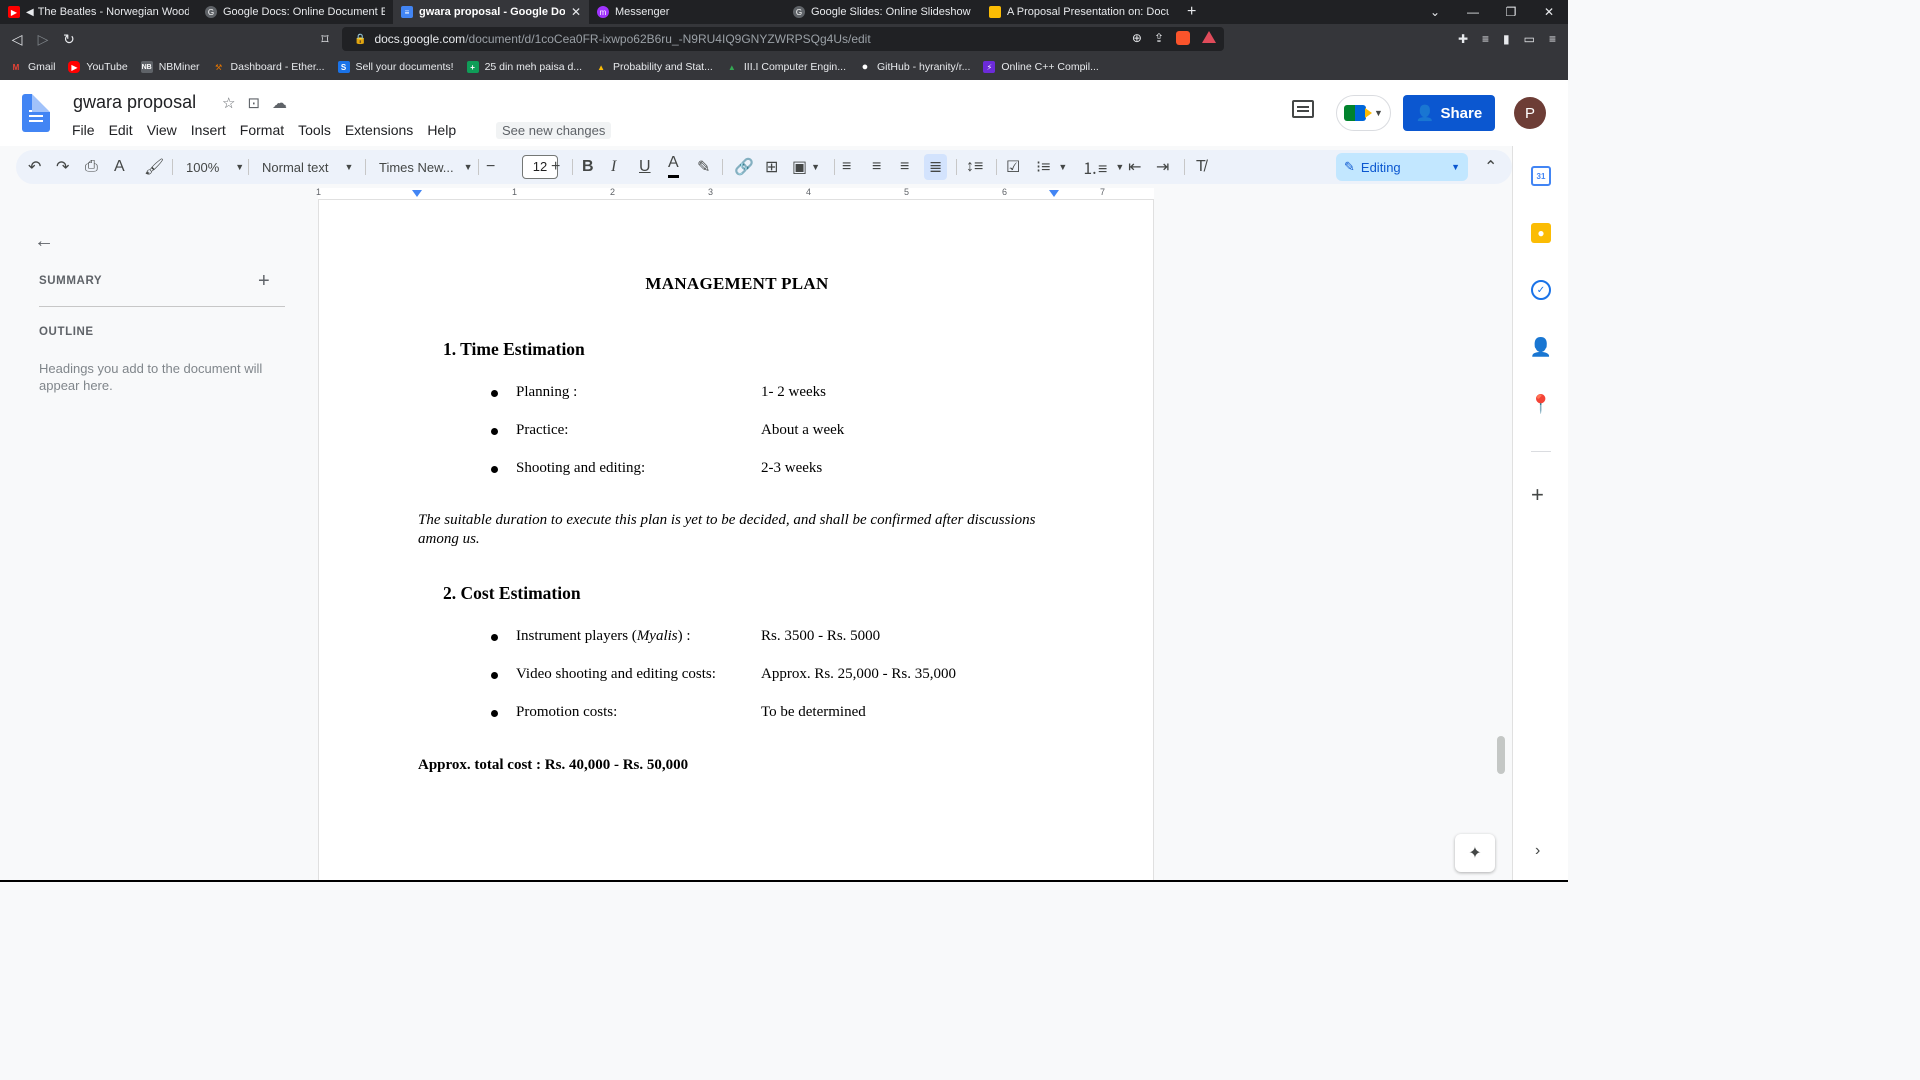 The height and width of the screenshot is (1080, 1920). Describe the element at coordinates (1449, 113) in the screenshot. I see `share-button: 👤 Share` at that location.